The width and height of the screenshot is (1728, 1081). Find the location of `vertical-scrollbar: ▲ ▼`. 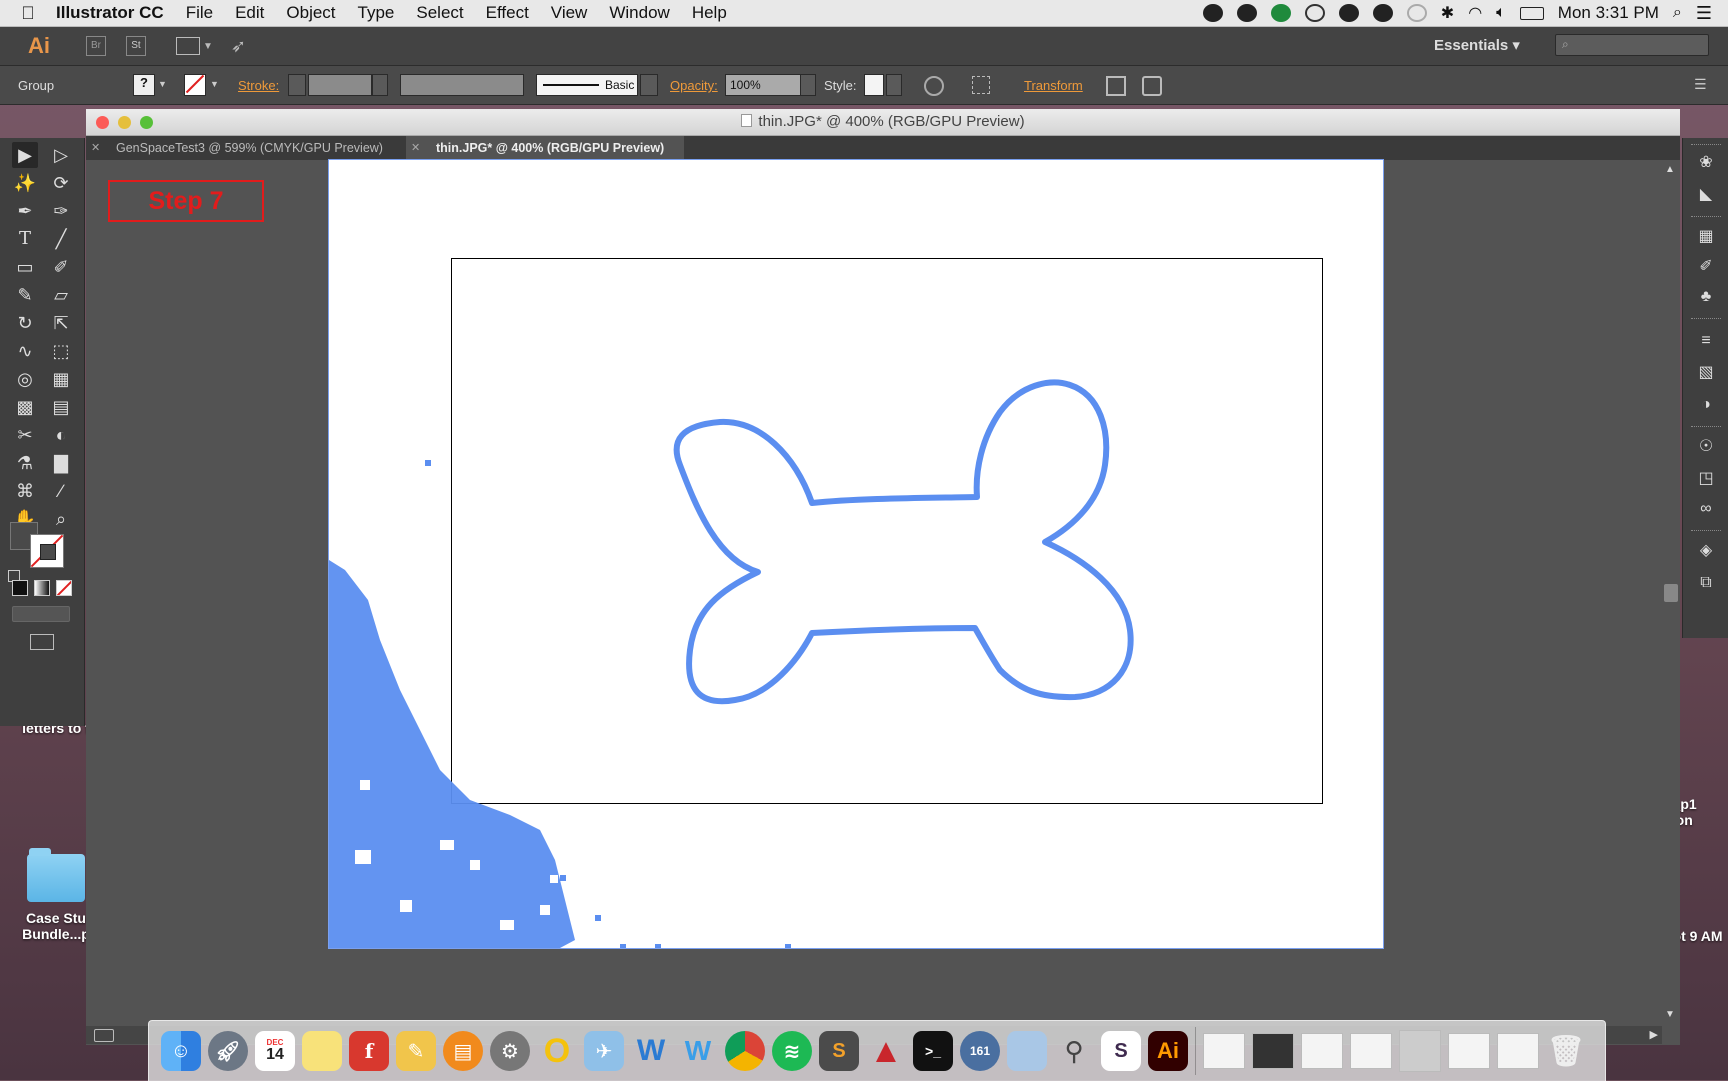

vertical-scrollbar: ▲ ▼ is located at coordinates (1671, 592).